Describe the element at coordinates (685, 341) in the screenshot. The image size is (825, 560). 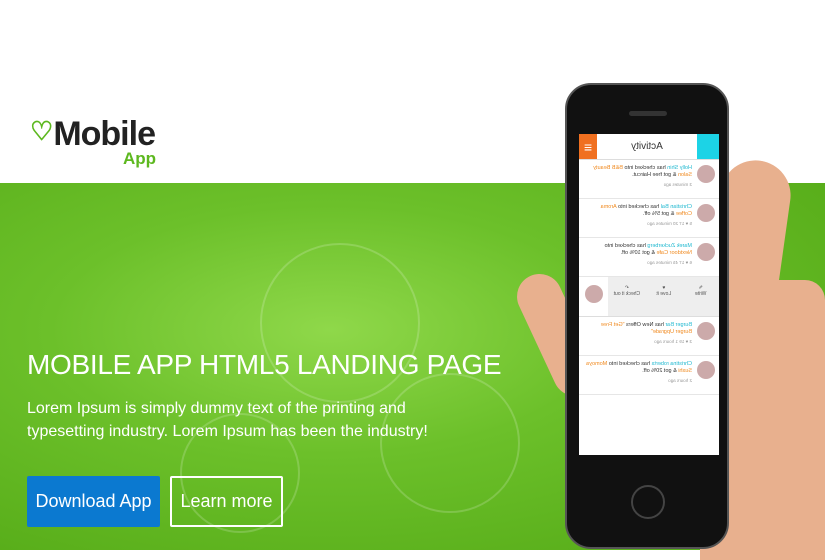
I see `feed-stats: 3 ♥ 19` at that location.